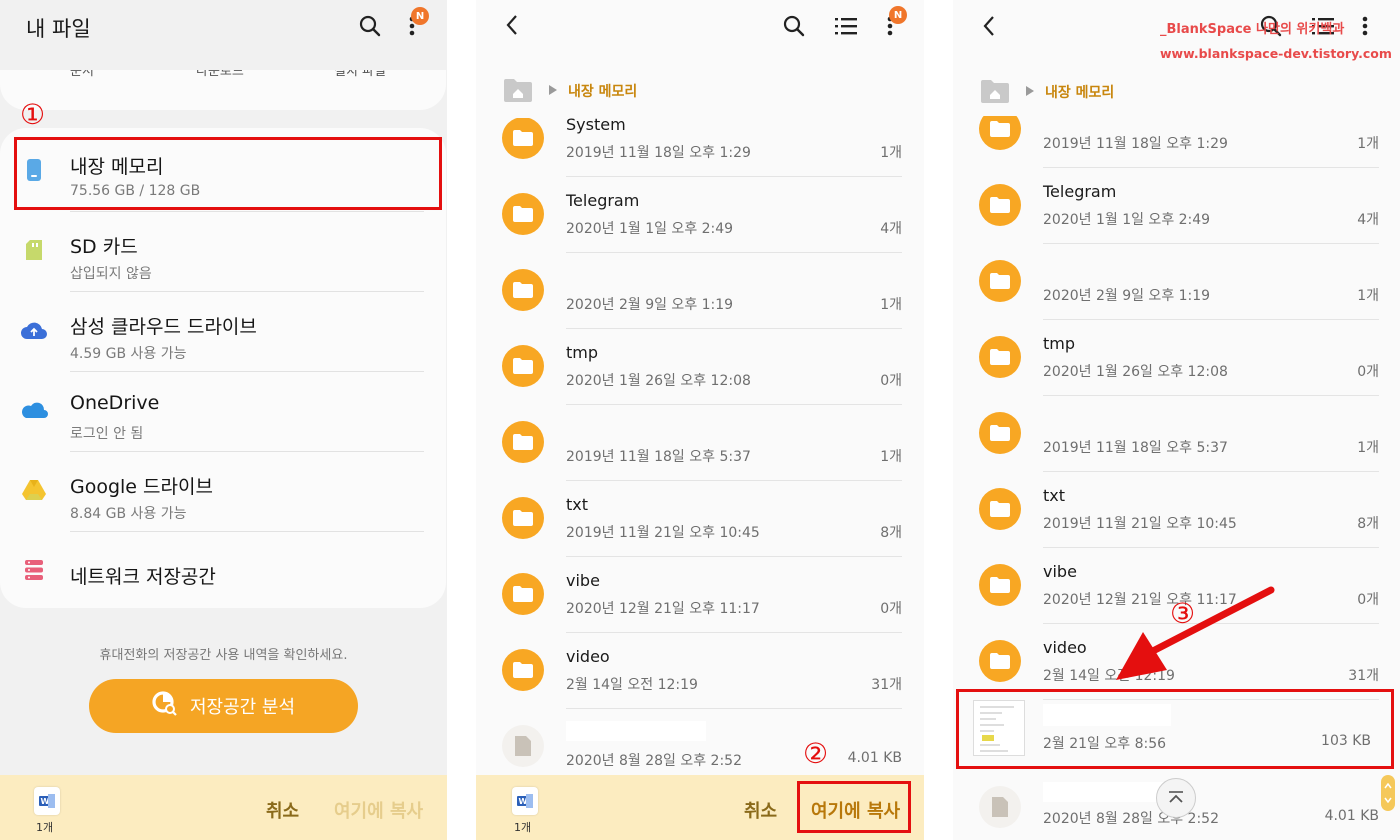 This screenshot has height=840, width=1400. Describe the element at coordinates (34, 570) in the screenshot. I see `network-storage-icon` at that location.